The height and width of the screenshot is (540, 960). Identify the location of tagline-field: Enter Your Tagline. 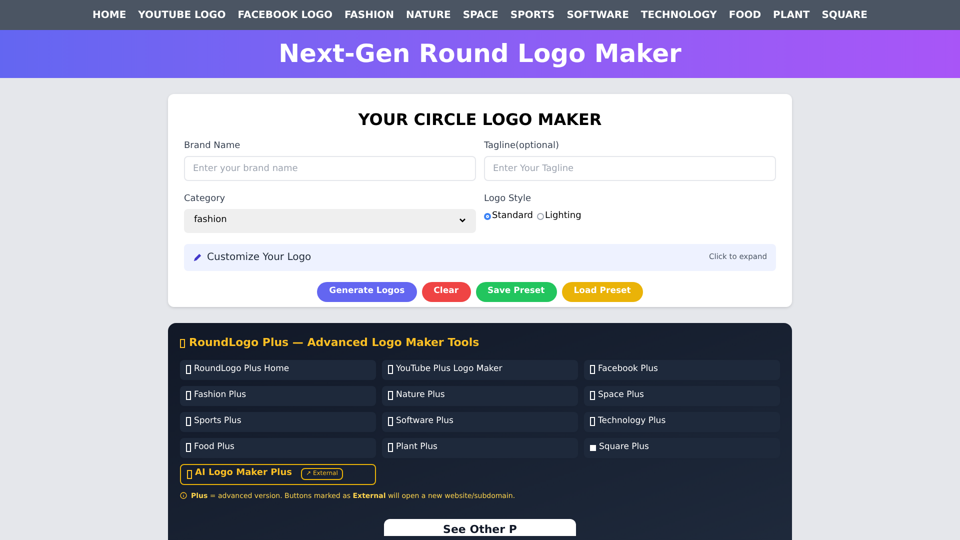
(630, 168).